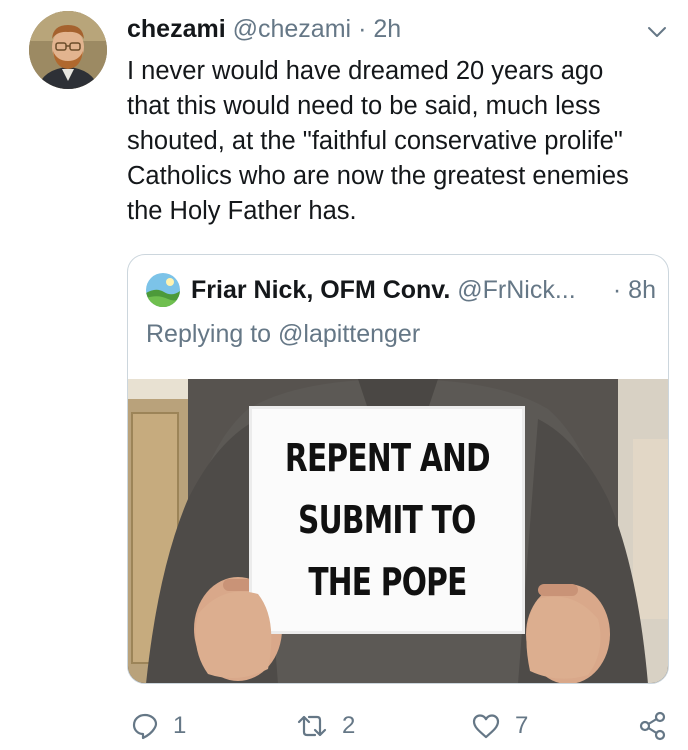 Image resolution: width=688 pixels, height=750 pixels. Describe the element at coordinates (292, 29) in the screenshot. I see `author-handle: @chezami` at that location.